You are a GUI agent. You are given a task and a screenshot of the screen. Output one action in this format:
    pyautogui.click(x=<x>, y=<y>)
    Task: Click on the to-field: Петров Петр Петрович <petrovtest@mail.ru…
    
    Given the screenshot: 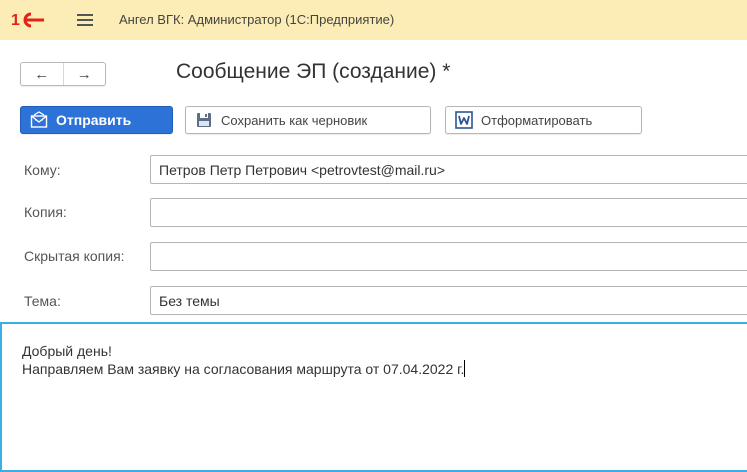 What is the action you would take?
    pyautogui.click(x=448, y=169)
    